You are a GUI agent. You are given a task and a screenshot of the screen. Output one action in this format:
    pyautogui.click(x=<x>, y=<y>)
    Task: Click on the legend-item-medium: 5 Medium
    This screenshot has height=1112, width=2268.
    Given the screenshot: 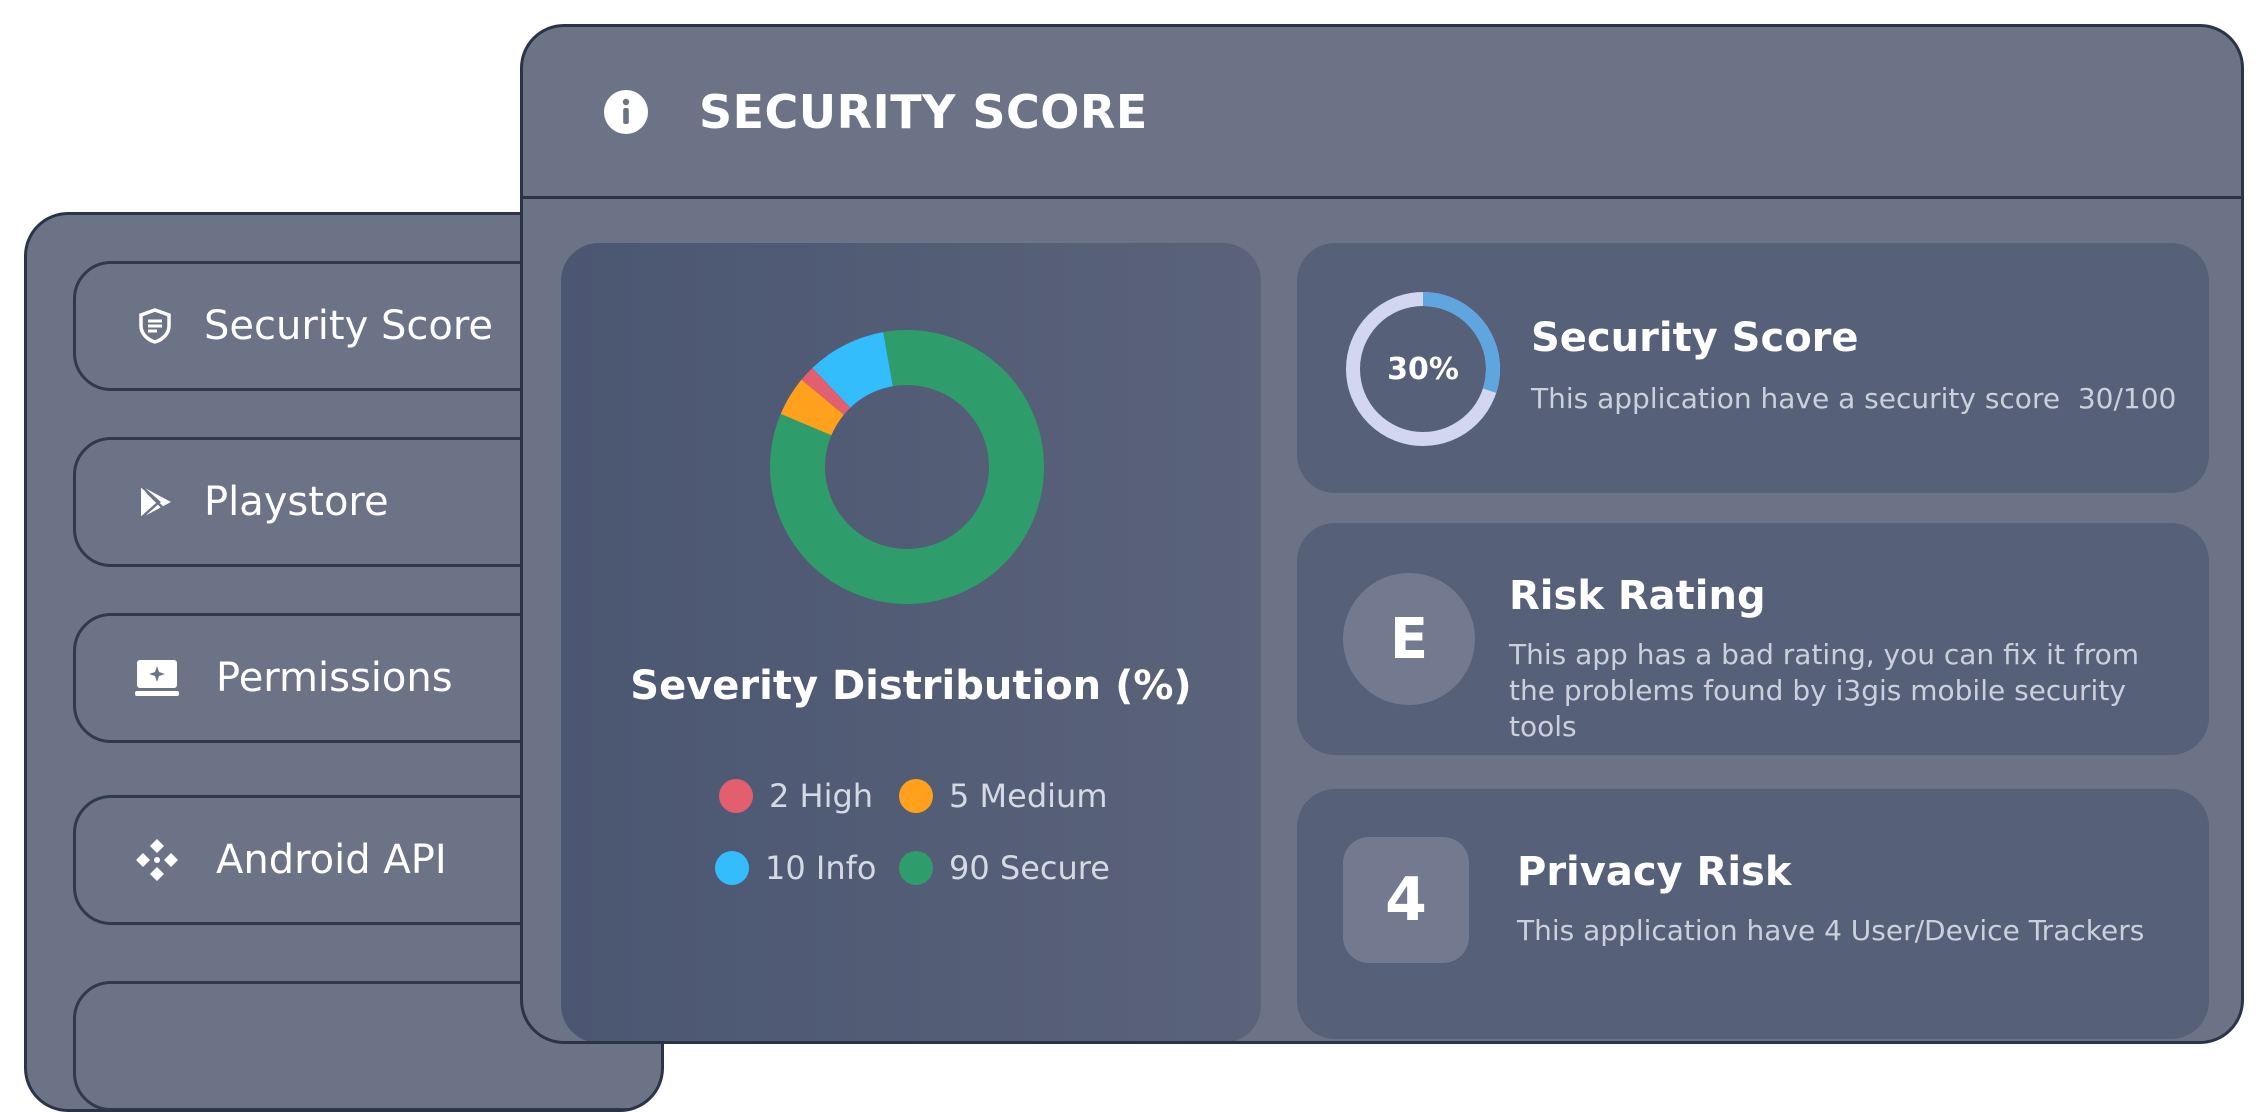 What is the action you would take?
    pyautogui.click(x=1003, y=796)
    